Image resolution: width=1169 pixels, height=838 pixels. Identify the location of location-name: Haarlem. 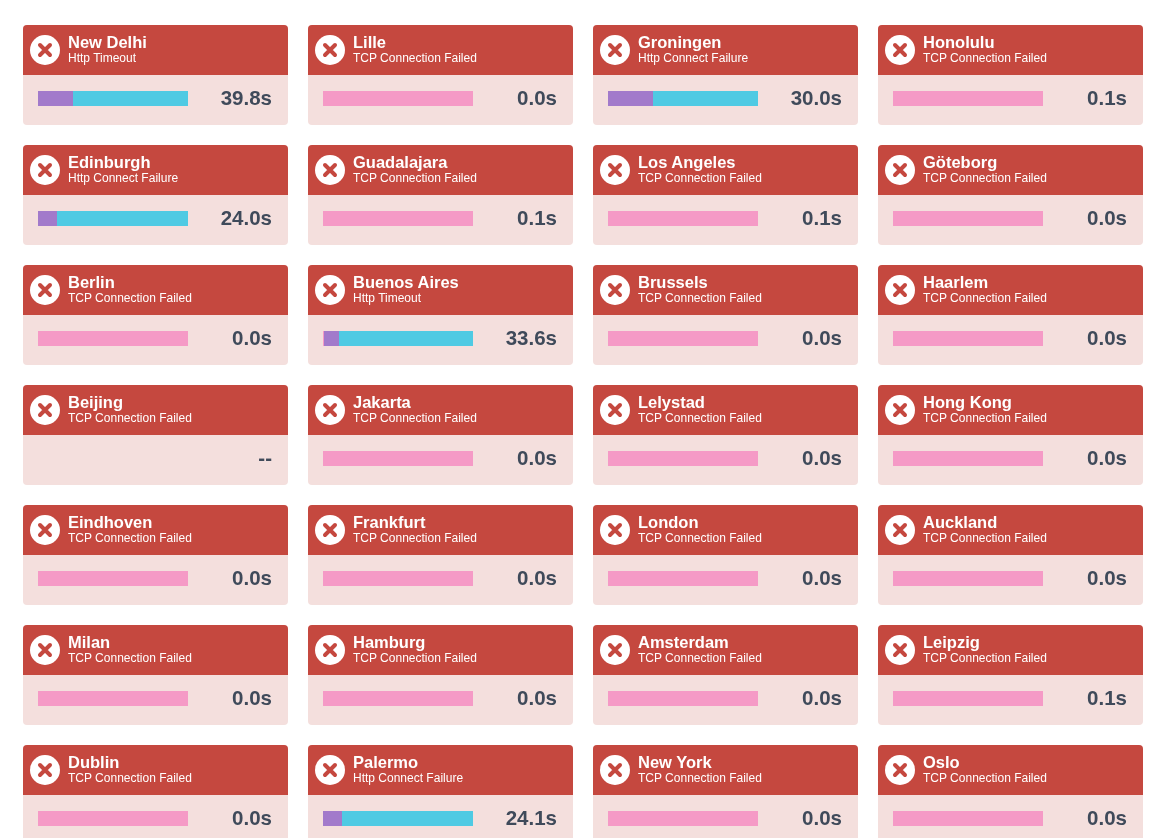
(956, 281).